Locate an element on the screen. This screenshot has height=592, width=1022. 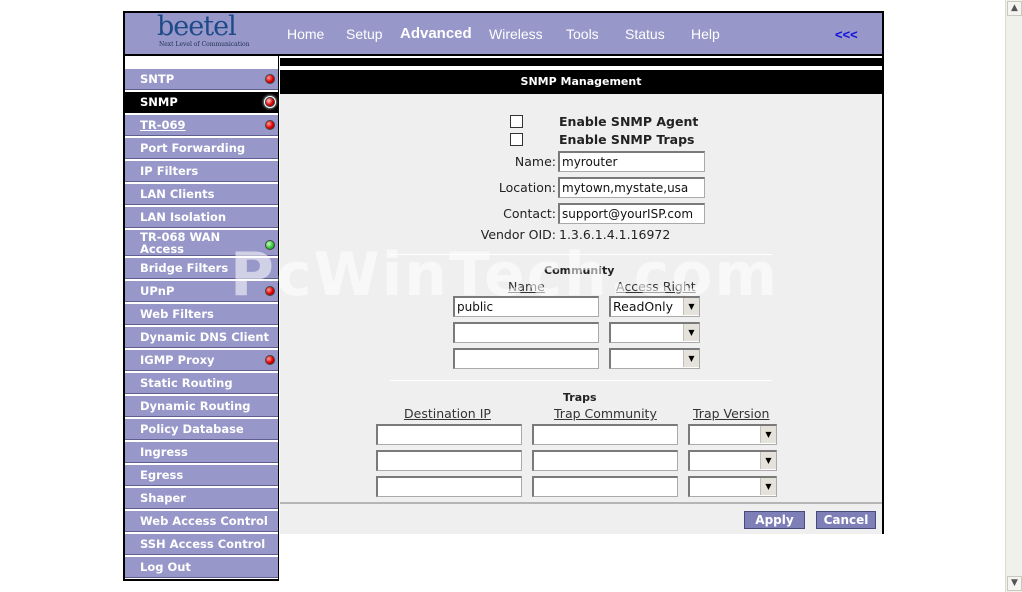
sidebar-item-ingress: Ingress is located at coordinates (201, 452).